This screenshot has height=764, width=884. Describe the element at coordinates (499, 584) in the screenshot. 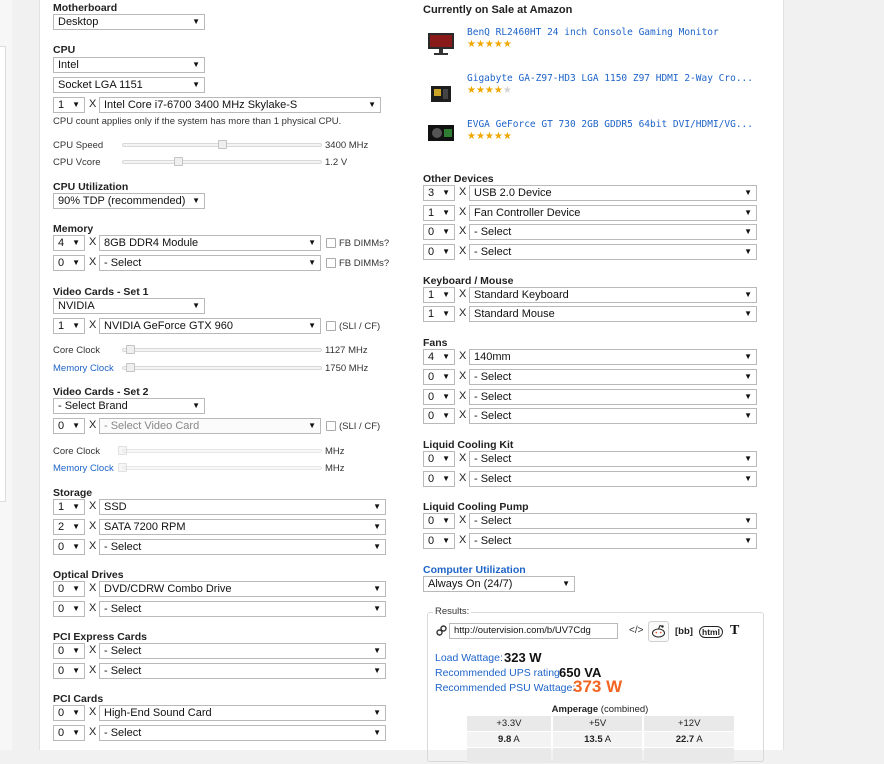

I see `computer-utilization-select: Always On (24/7) ▼` at that location.